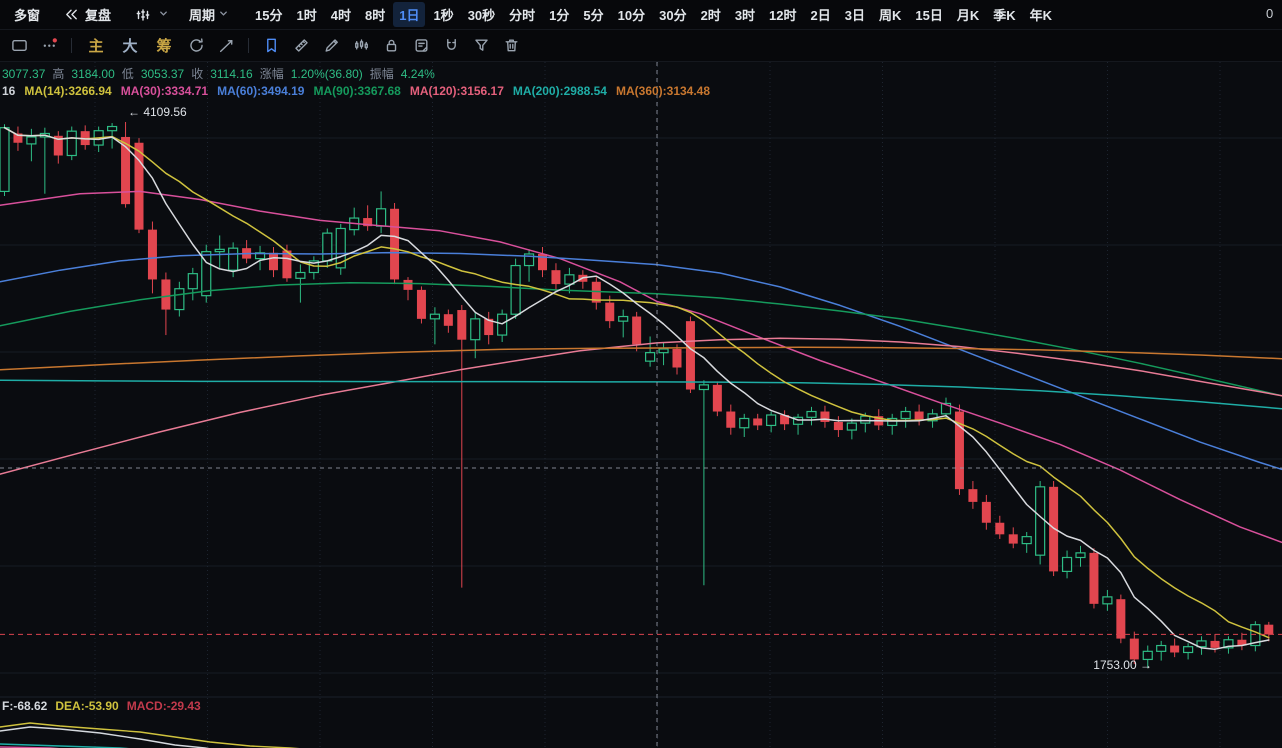 The width and height of the screenshot is (1282, 748). Describe the element at coordinates (593, 14) in the screenshot. I see `period-button-5分: 5分` at that location.